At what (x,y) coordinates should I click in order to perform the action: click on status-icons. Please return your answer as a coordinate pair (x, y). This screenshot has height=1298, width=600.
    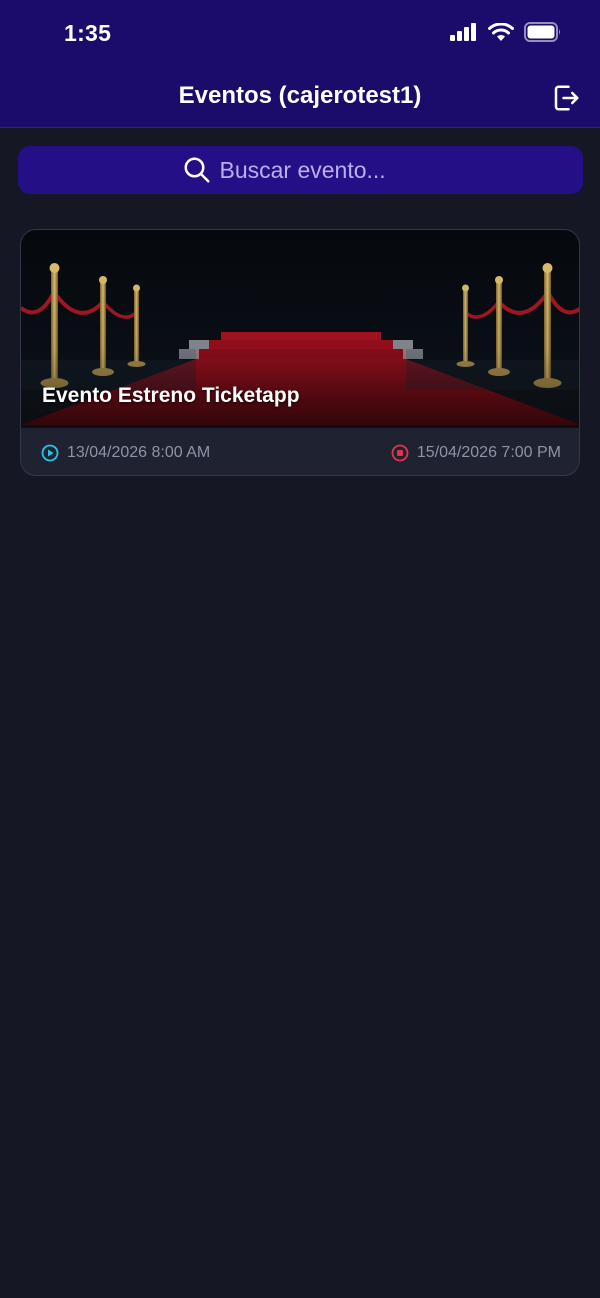
    Looking at the image, I should click on (506, 32).